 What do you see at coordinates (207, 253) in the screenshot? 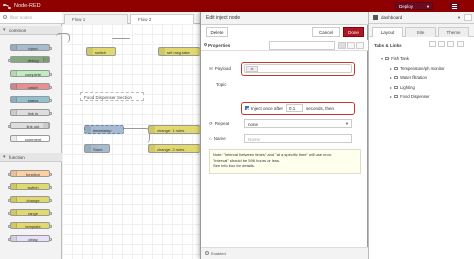
I see `enabled-toggle-icon` at bounding box center [207, 253].